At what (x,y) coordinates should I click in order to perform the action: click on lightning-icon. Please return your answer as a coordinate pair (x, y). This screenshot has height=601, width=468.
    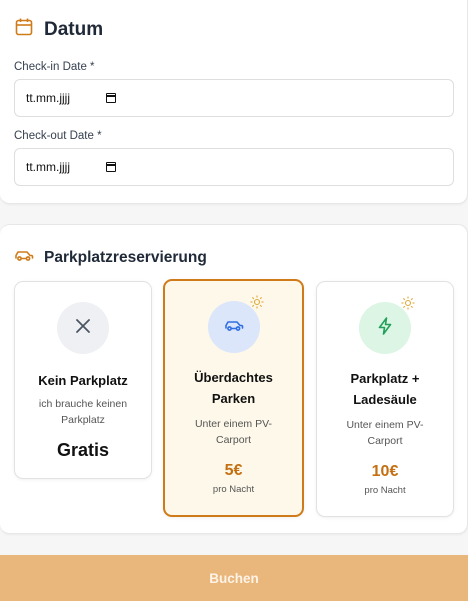
    Looking at the image, I should click on (385, 328).